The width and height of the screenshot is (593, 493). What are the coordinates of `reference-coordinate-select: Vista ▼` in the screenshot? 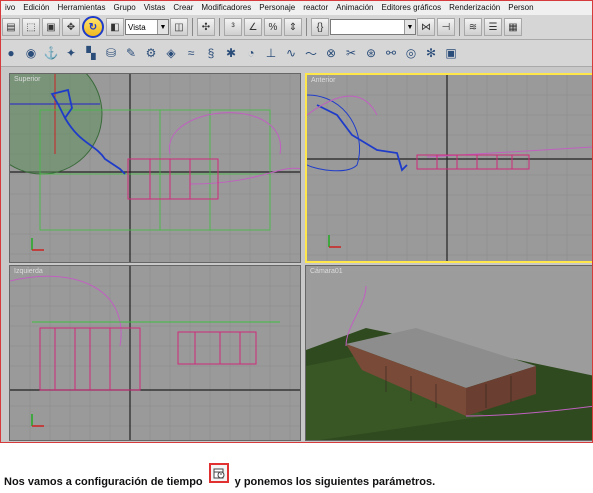 It's located at (147, 27).